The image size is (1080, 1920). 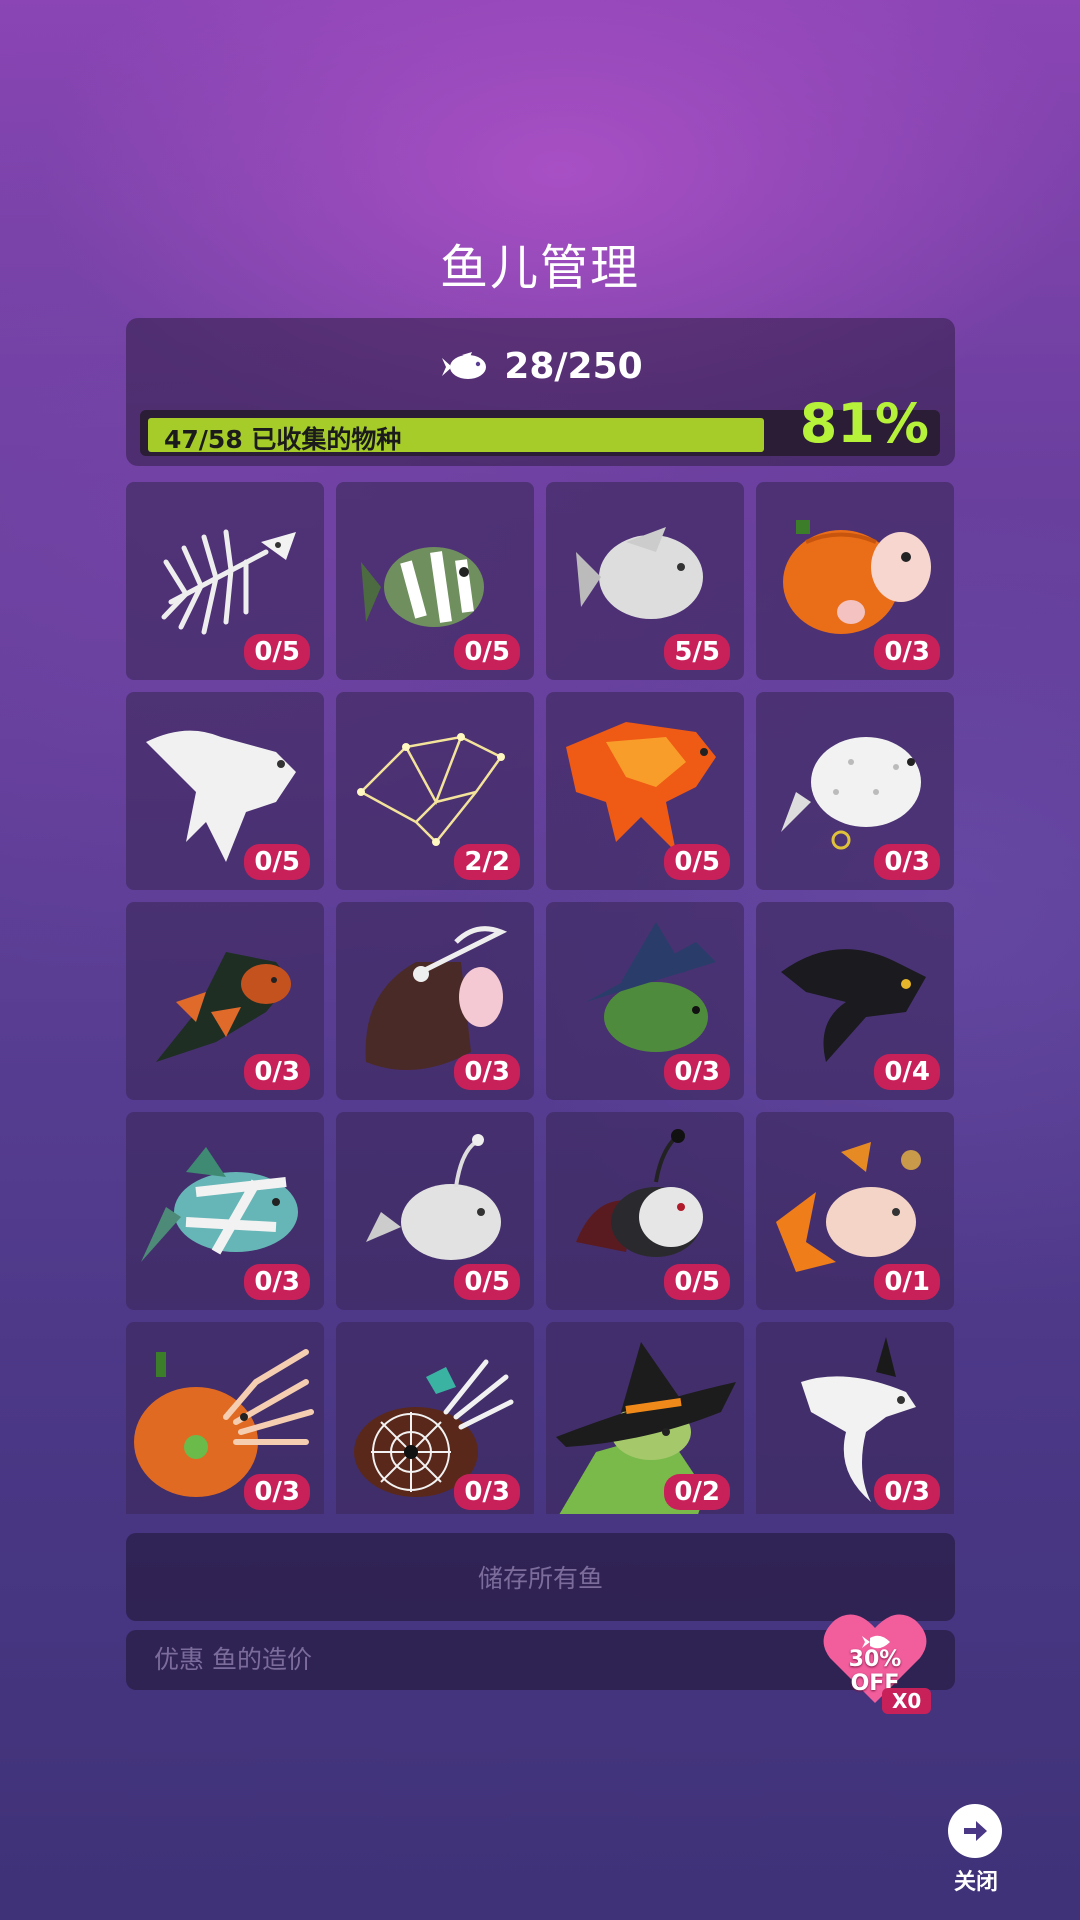 I want to click on fish-count-row: 28/250, so click(x=540, y=366).